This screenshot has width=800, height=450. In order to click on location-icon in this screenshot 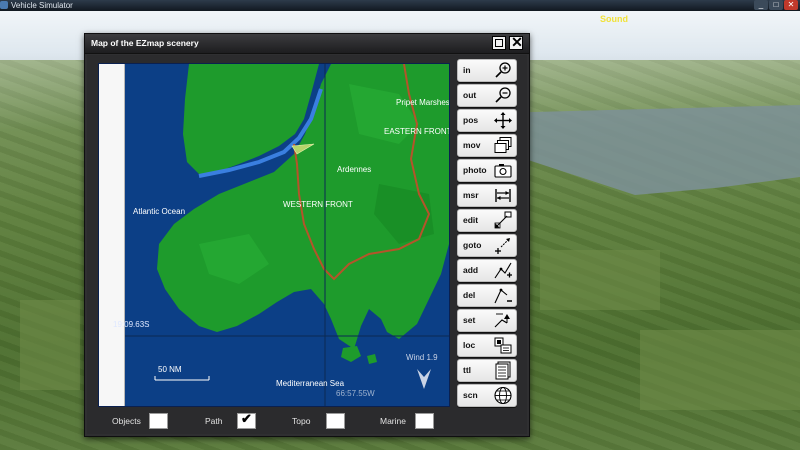, I will do `click(503, 345)`.